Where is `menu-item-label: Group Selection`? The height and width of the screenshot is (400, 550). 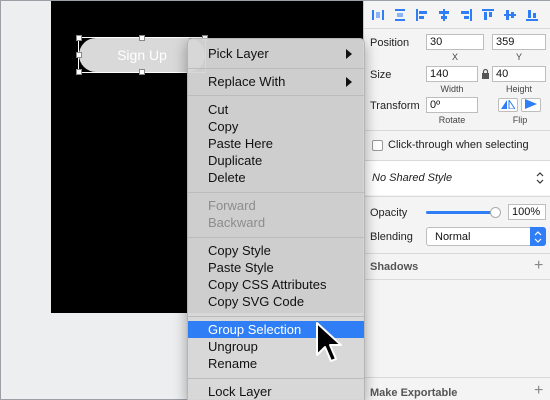 menu-item-label: Group Selection is located at coordinates (255, 329).